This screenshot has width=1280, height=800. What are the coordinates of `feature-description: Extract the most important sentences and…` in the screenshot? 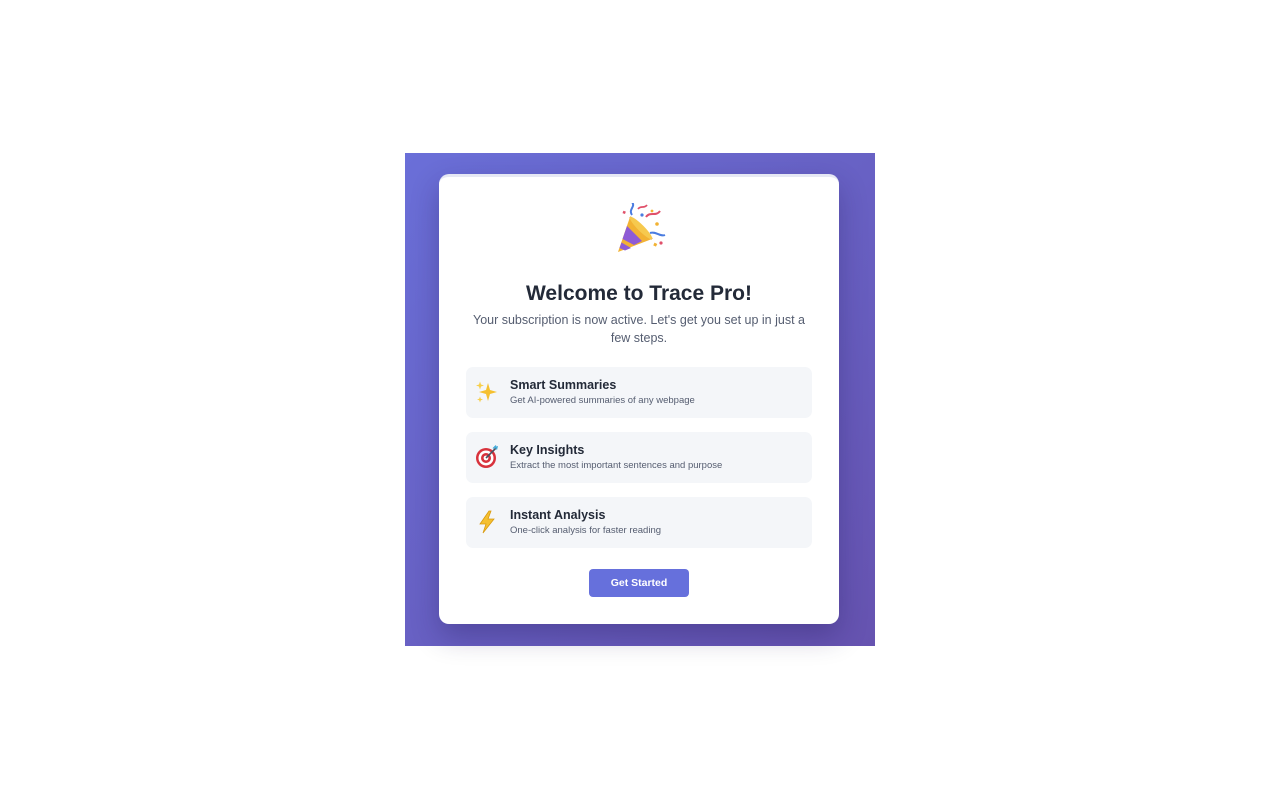 It's located at (616, 465).